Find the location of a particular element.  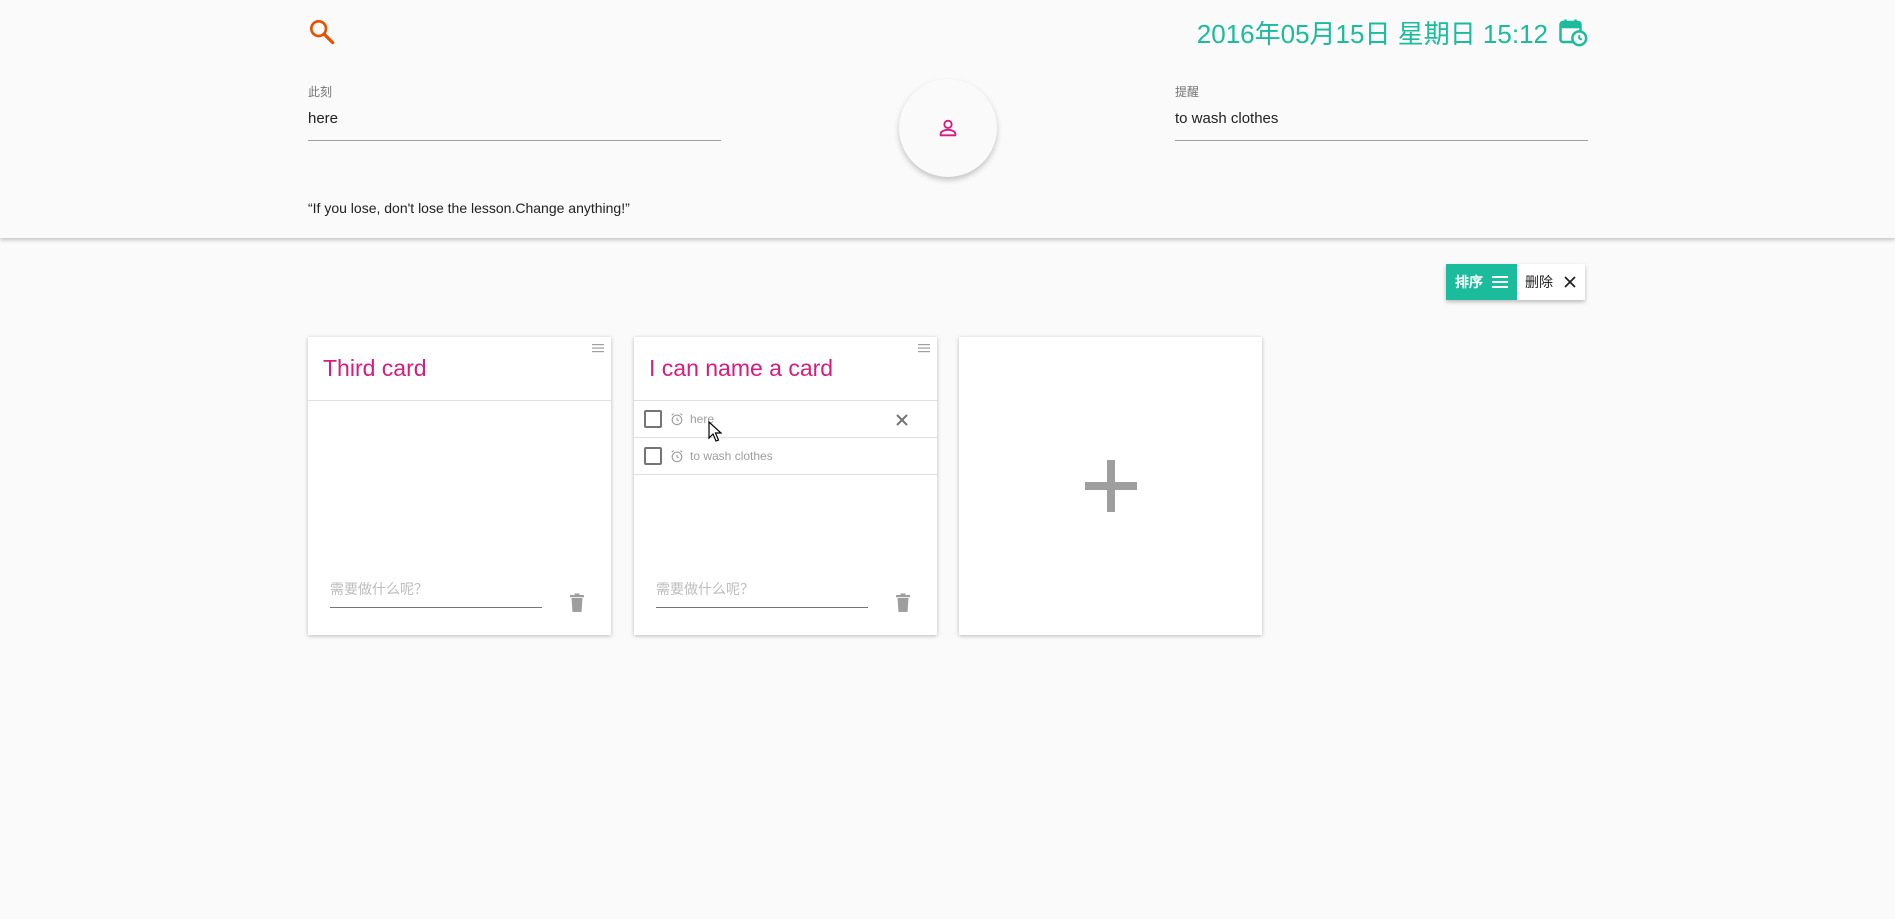

plus-icon is located at coordinates (1110, 486).